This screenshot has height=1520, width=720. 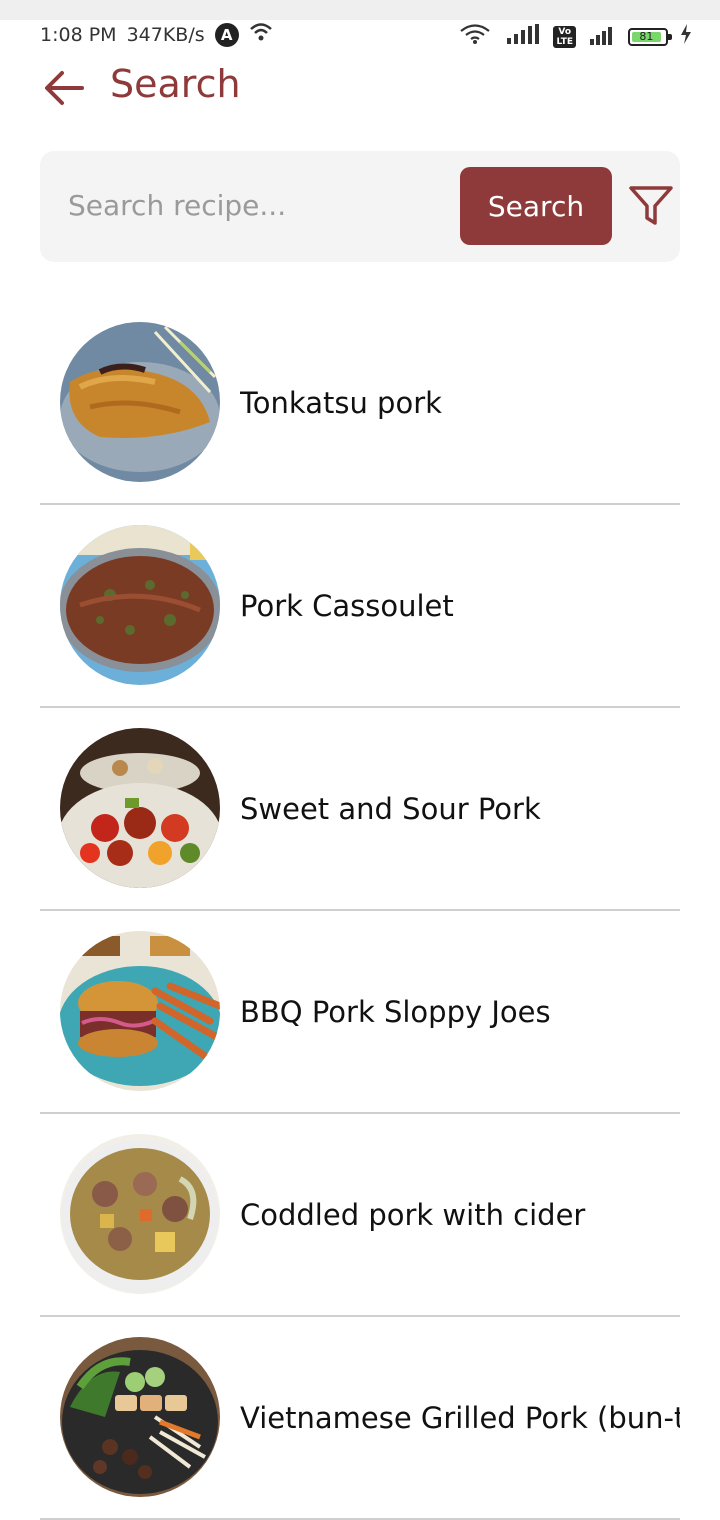 I want to click on status-right: Vo LTE 81, so click(x=575, y=36).